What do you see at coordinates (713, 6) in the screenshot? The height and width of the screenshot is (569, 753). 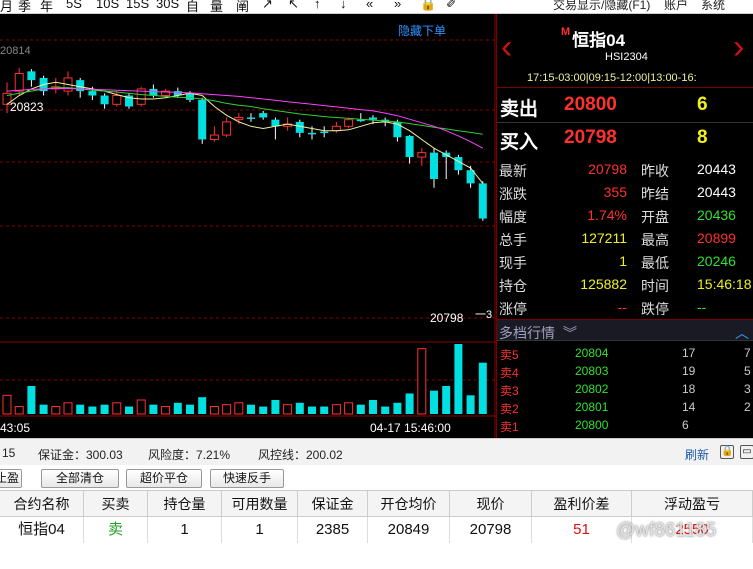 I see `menu-item-2: 系统` at bounding box center [713, 6].